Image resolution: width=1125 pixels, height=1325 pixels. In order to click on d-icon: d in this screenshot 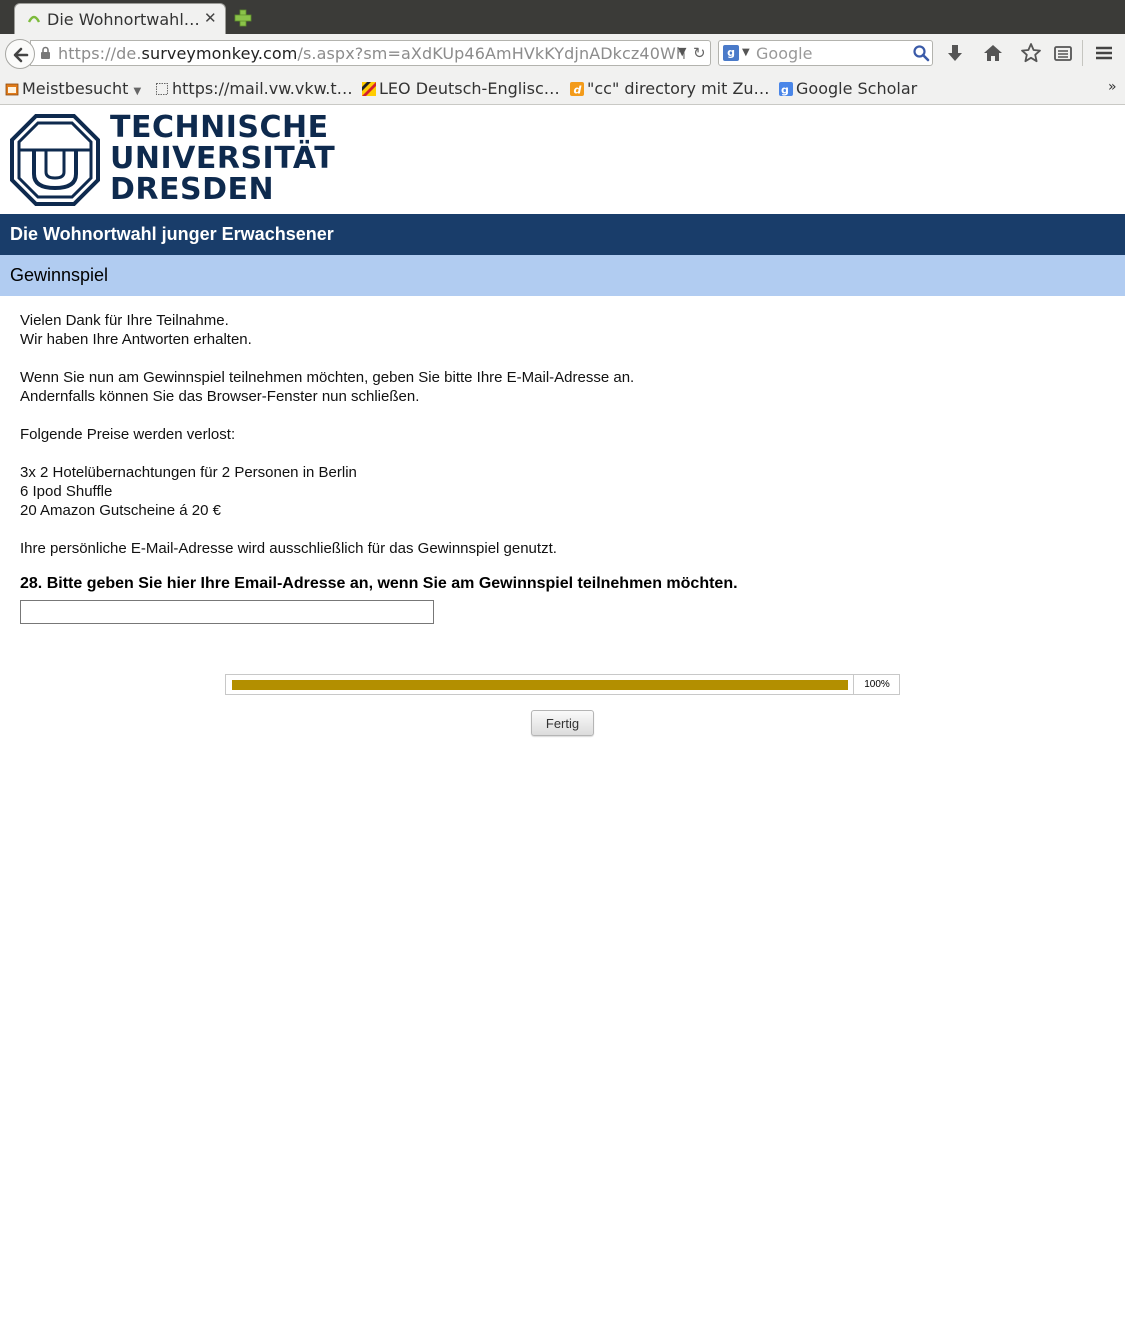, I will do `click(577, 89)`.